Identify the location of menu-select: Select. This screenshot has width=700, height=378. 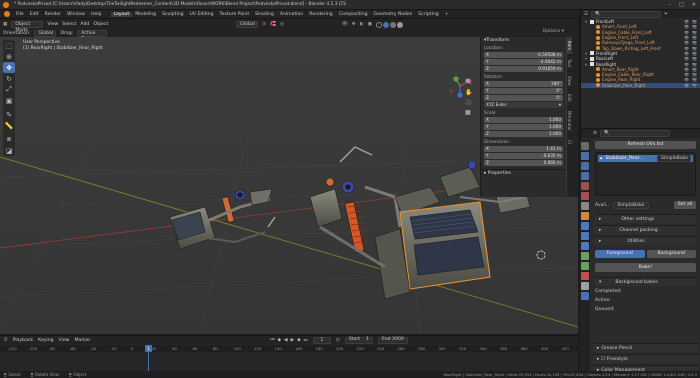
(69, 24).